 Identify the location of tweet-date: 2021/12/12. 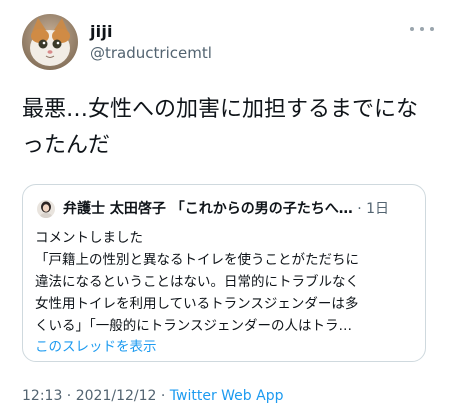
(116, 396).